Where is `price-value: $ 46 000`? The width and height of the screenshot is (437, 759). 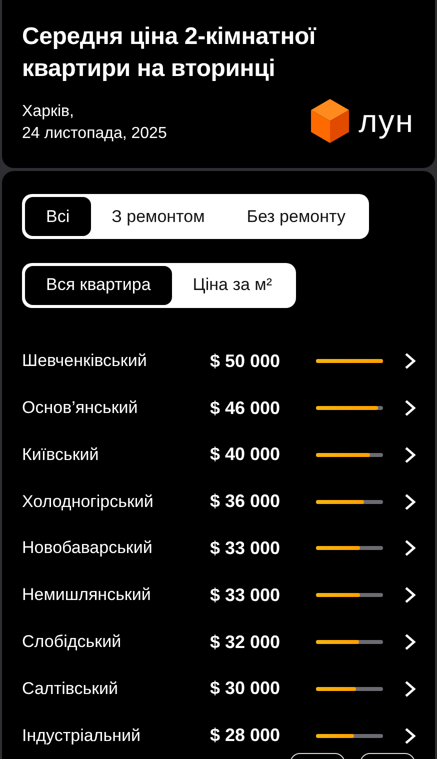
price-value: $ 46 000 is located at coordinates (246, 408).